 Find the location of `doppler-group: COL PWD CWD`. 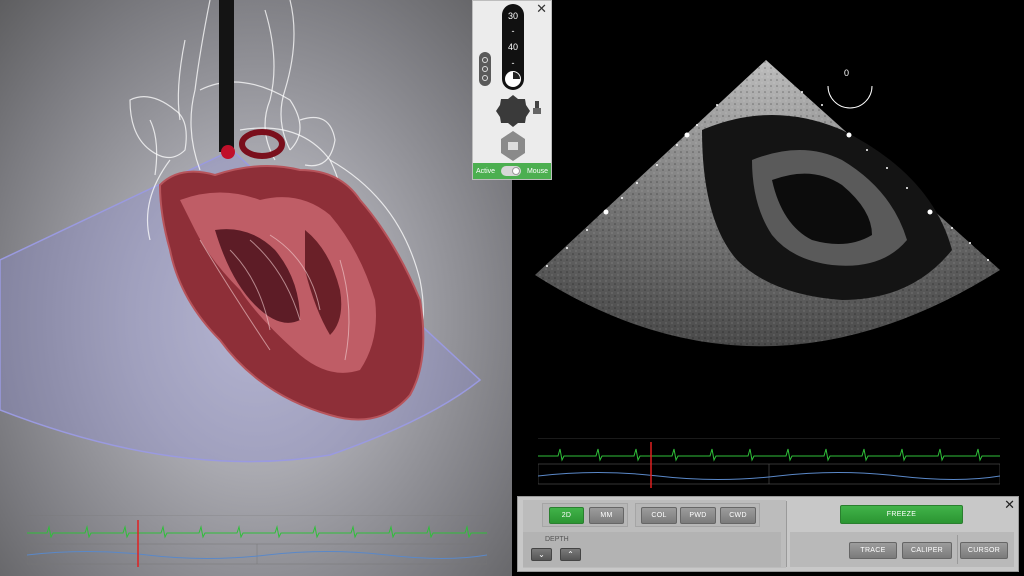

doppler-group: COL PWD CWD is located at coordinates (697, 515).